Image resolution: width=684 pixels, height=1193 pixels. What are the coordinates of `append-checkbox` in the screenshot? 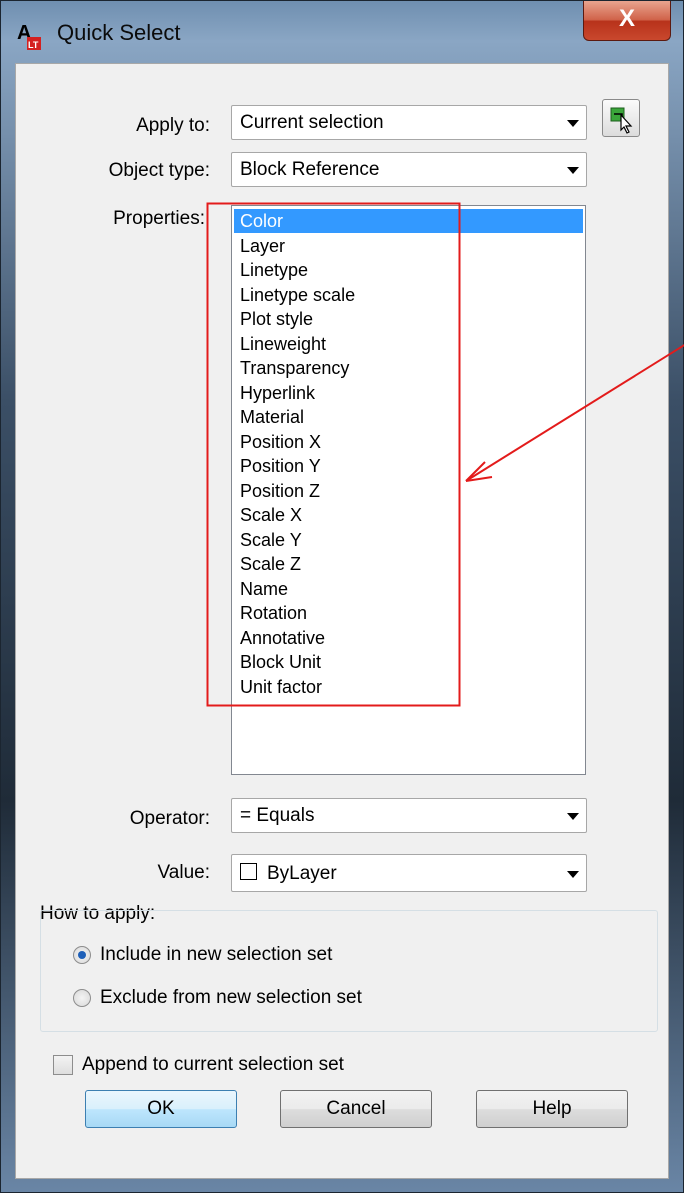 It's located at (63, 1065).